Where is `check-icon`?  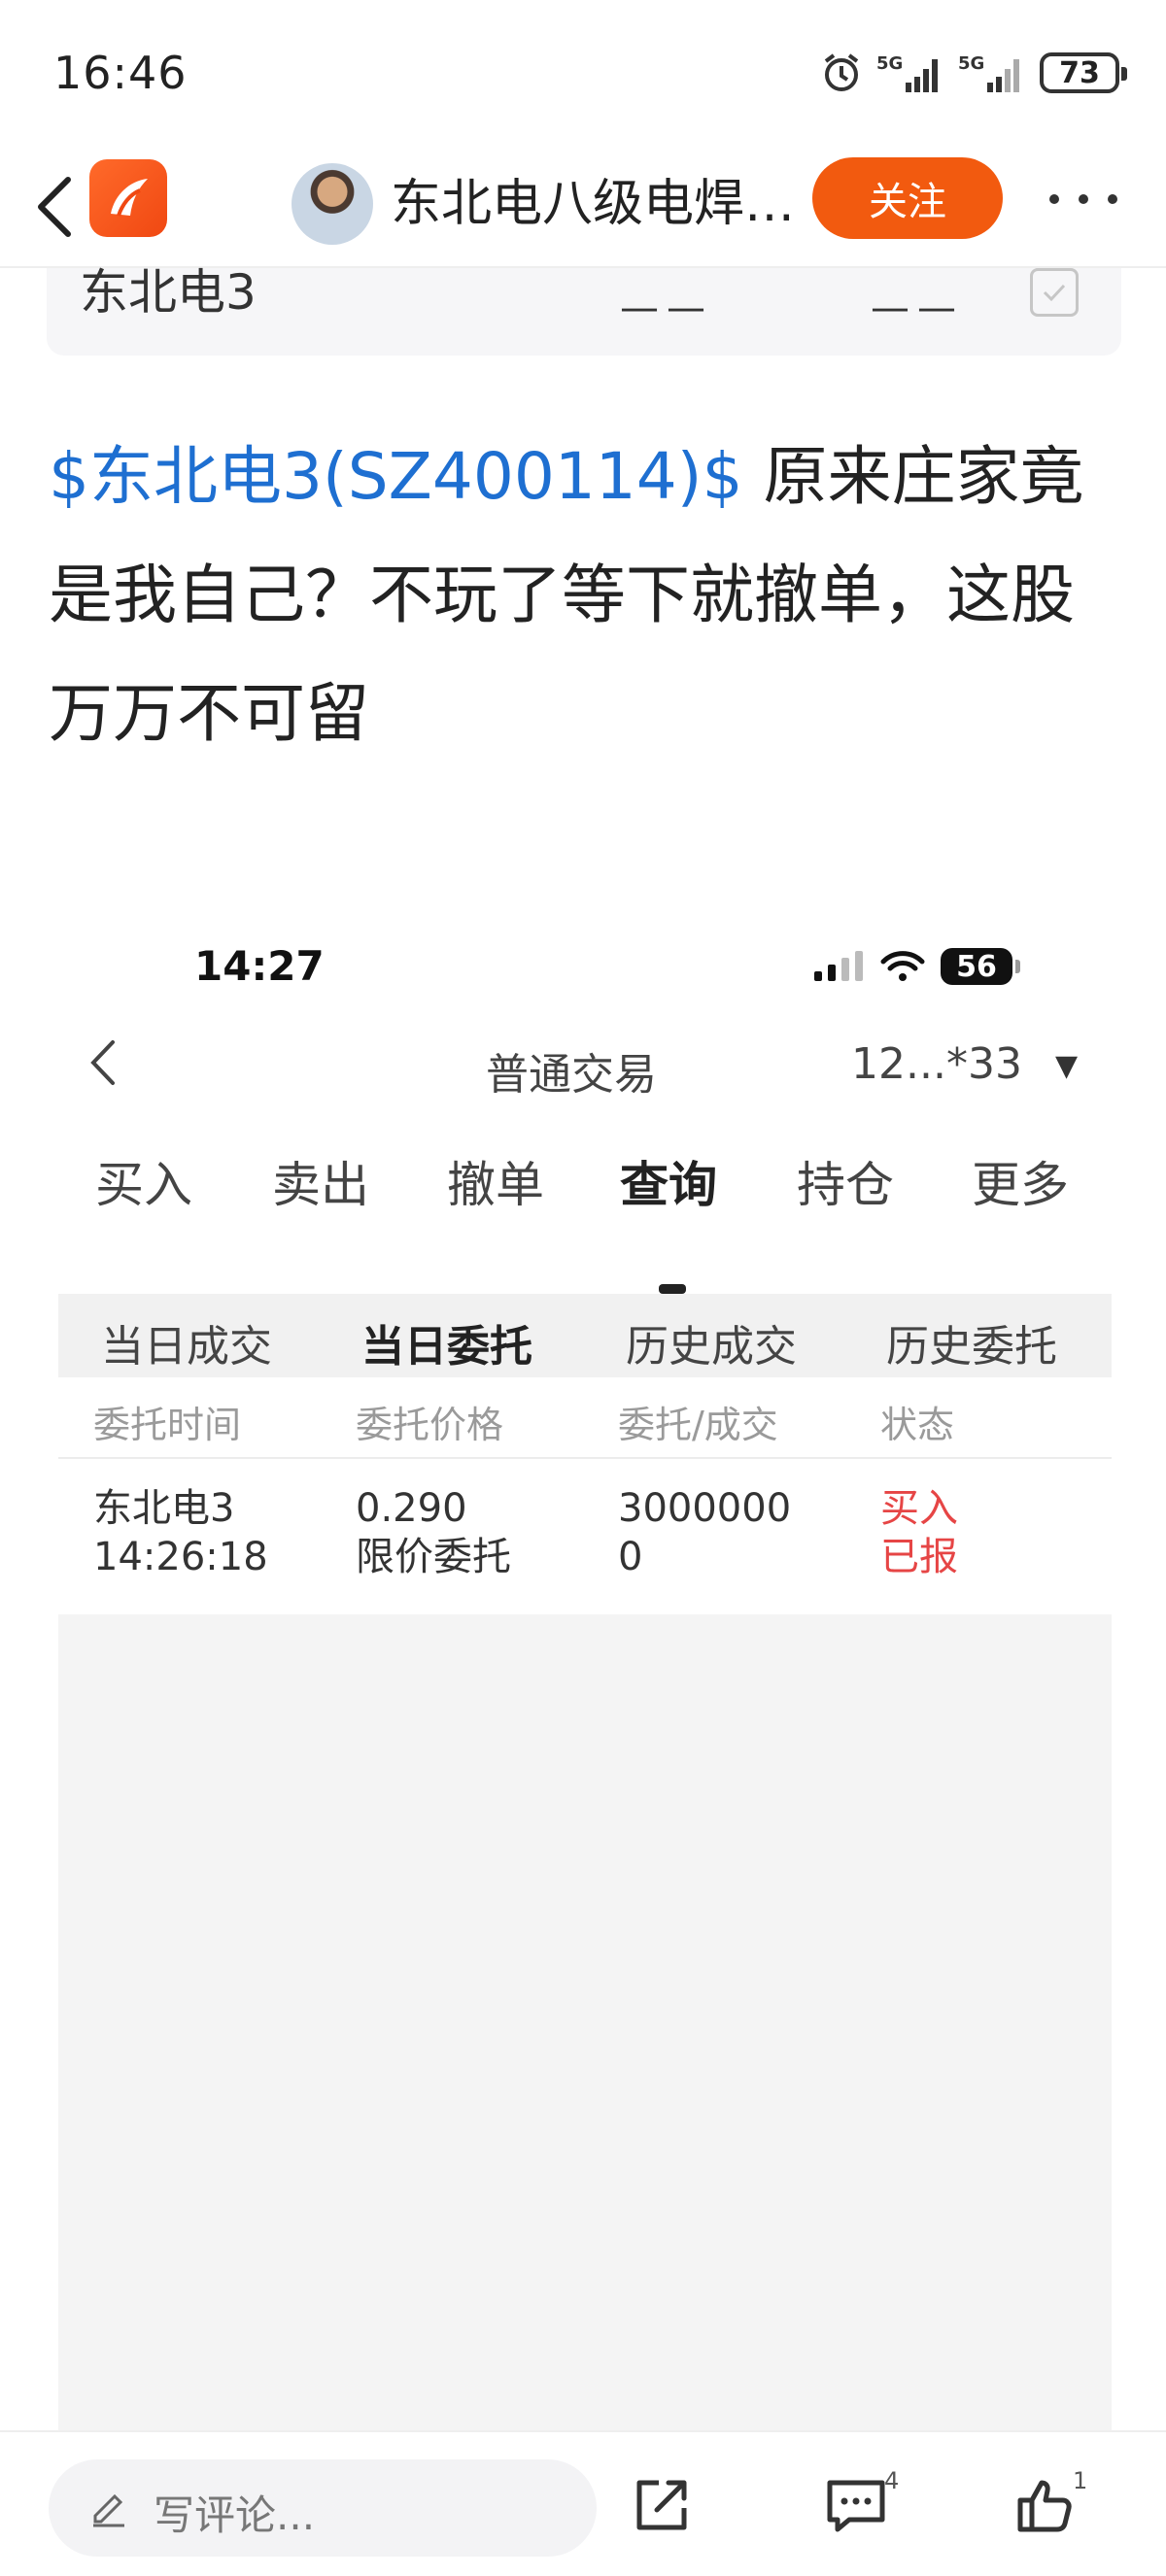 check-icon is located at coordinates (1054, 293).